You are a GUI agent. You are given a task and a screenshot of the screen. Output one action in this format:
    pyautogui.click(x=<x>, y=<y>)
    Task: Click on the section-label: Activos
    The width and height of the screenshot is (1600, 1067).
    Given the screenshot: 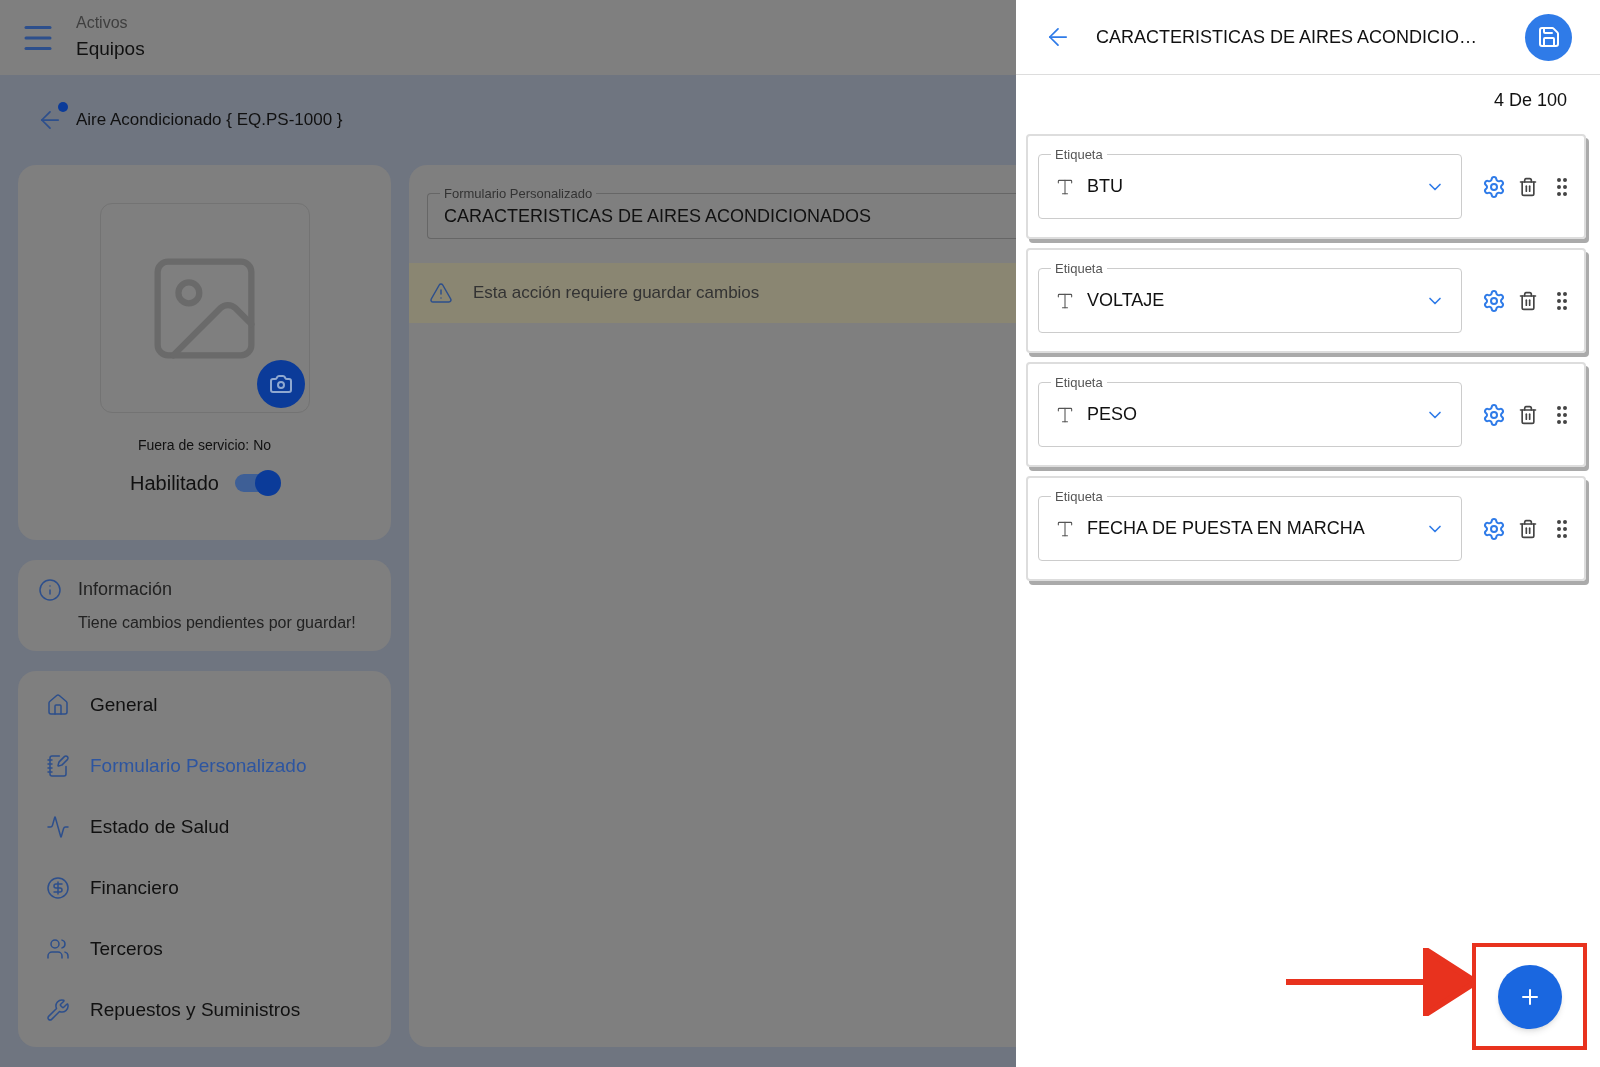 What is the action you would take?
    pyautogui.click(x=102, y=23)
    